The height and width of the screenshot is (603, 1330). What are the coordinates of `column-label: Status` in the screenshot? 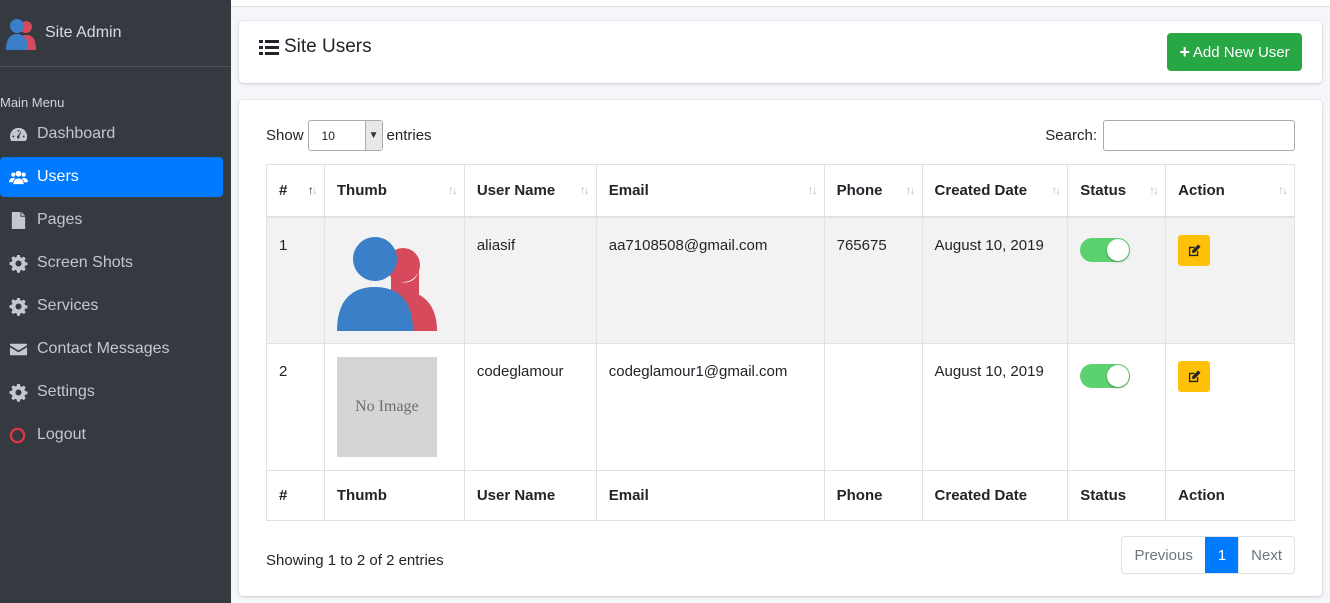 It's located at (1103, 190).